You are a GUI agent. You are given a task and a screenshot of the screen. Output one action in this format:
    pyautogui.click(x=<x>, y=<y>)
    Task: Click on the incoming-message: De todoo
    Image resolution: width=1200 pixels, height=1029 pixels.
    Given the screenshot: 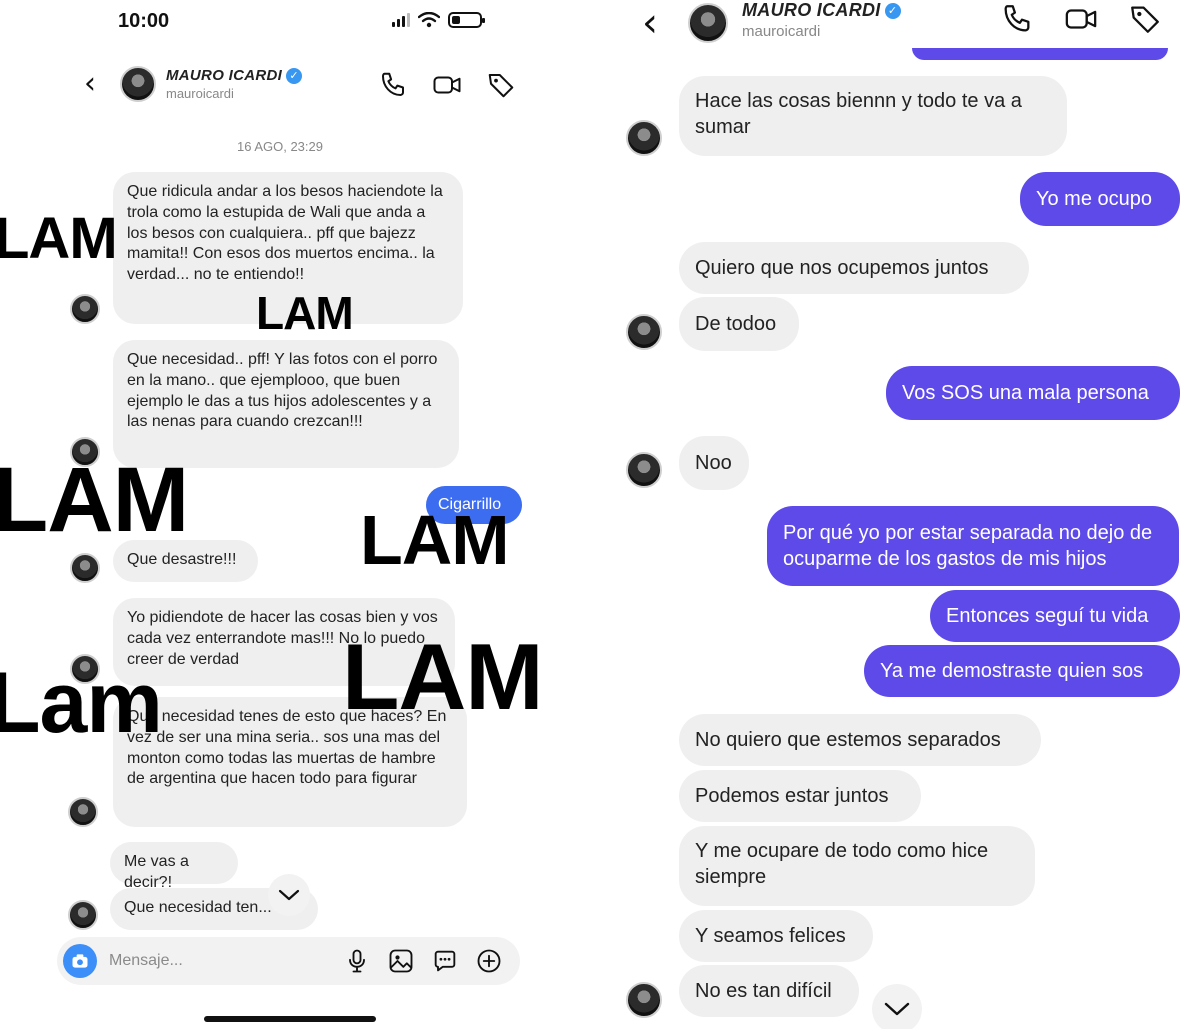 What is the action you would take?
    pyautogui.click(x=739, y=324)
    